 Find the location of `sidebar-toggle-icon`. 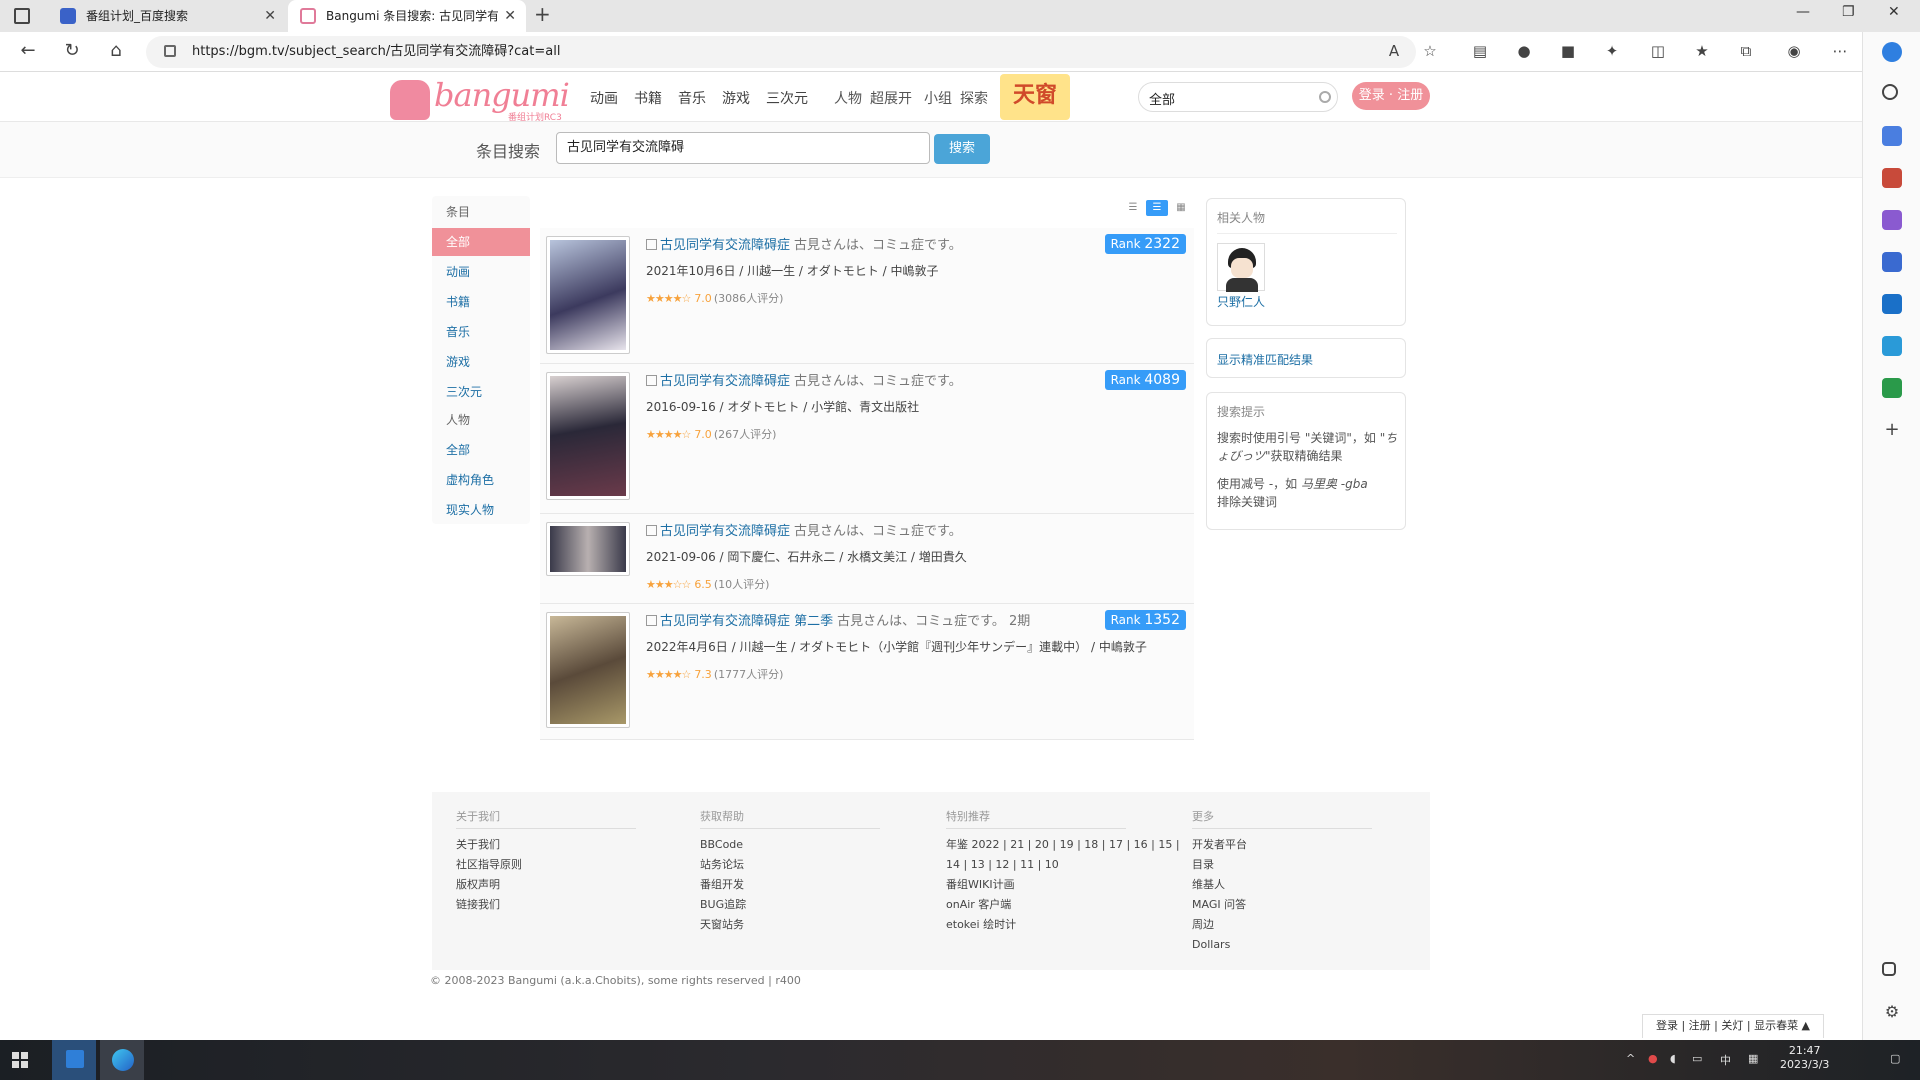

sidebar-toggle-icon is located at coordinates (1889, 969).